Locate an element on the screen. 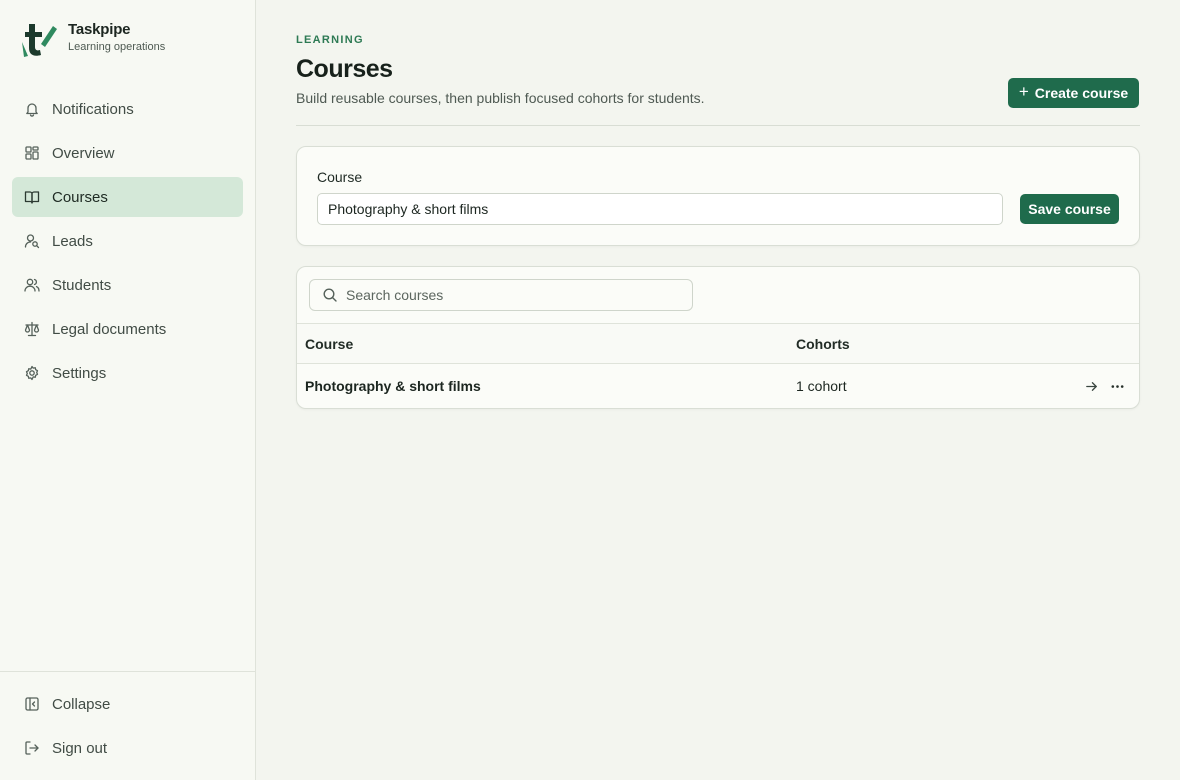  more-actions-button is located at coordinates (1117, 386).